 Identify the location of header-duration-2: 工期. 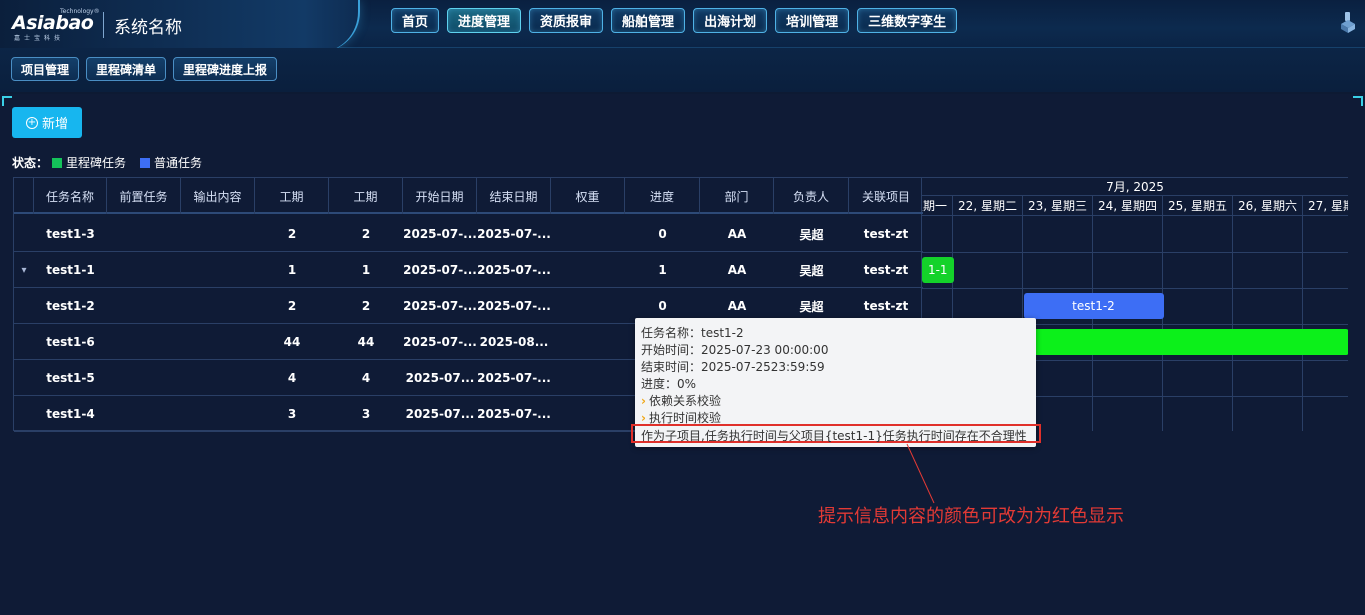
(366, 196).